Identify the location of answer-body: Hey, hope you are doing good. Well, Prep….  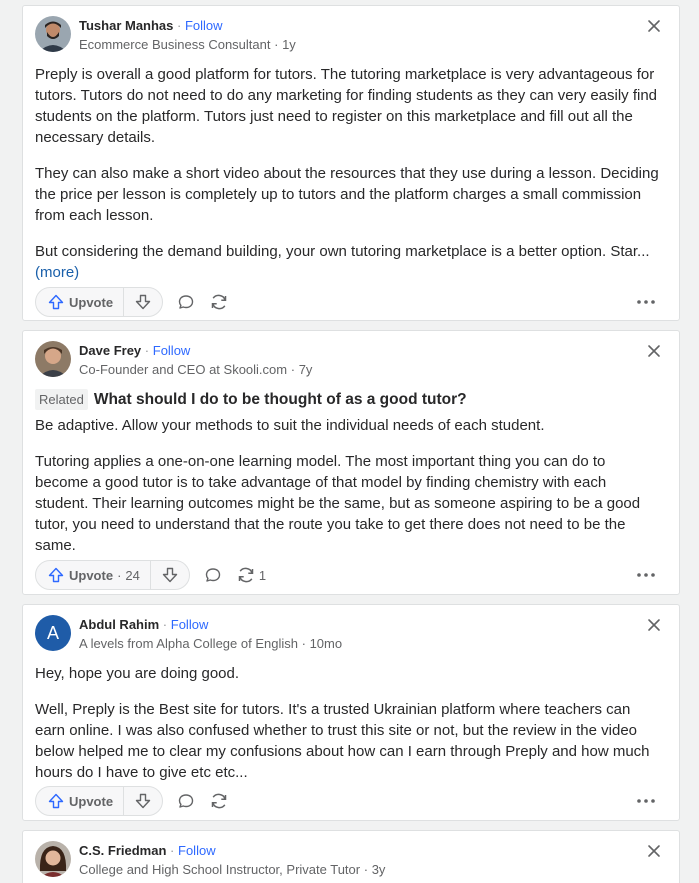
(348, 723).